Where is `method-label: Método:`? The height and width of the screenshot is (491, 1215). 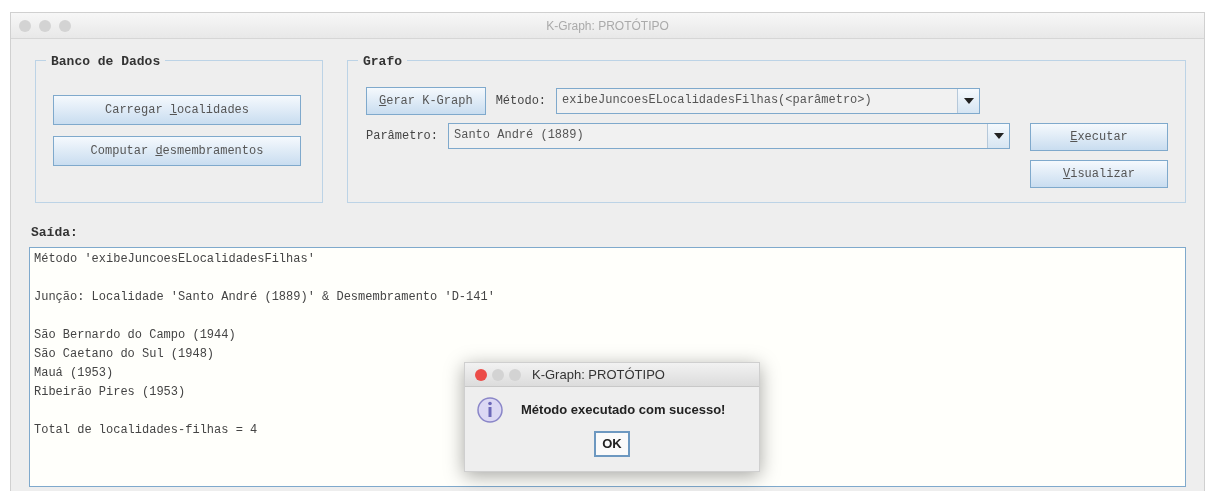
method-label: Método: is located at coordinates (521, 101).